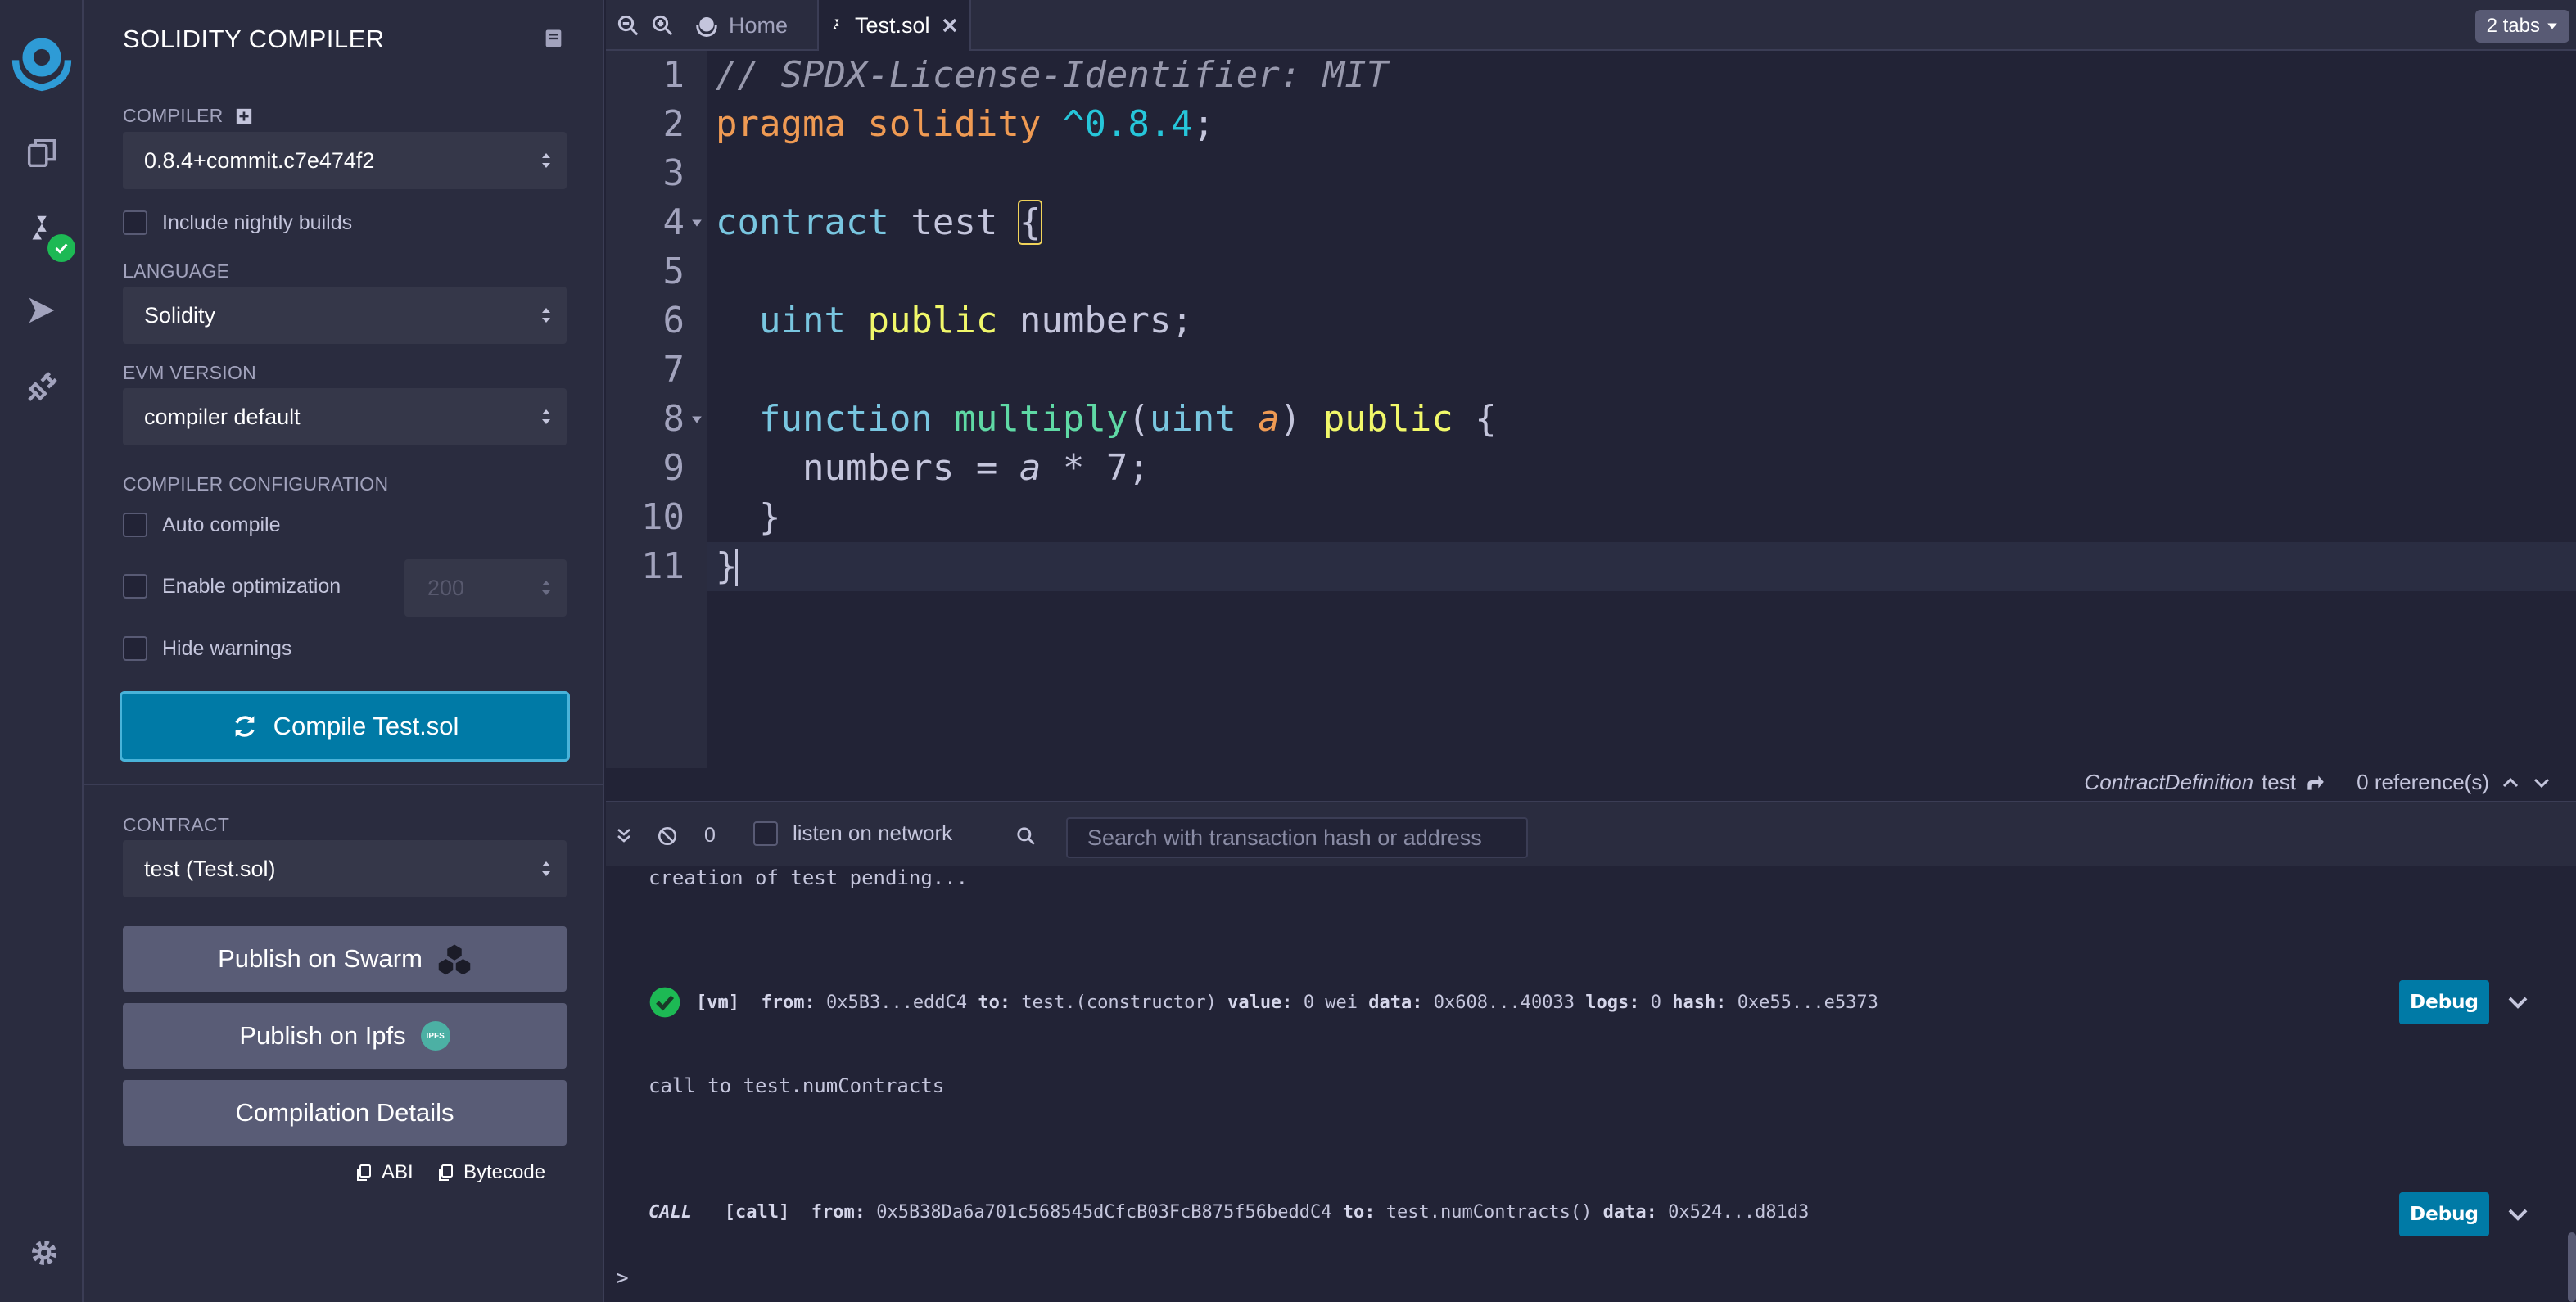 The width and height of the screenshot is (2576, 1302). I want to click on publish-swarm-label: Publish on Swarm, so click(320, 958).